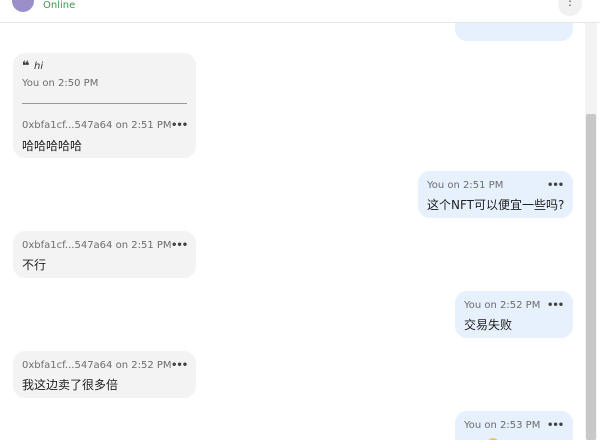 The image size is (600, 440). I want to click on online-status: Online, so click(59, 5).